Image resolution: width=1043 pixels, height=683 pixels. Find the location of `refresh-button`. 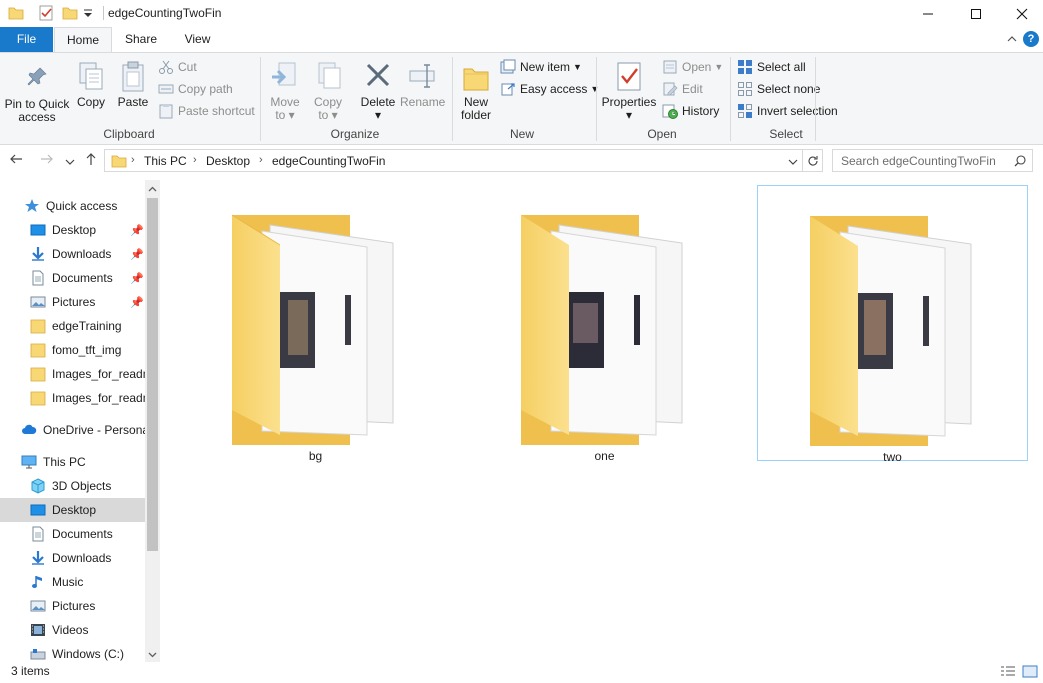

refresh-button is located at coordinates (813, 160).